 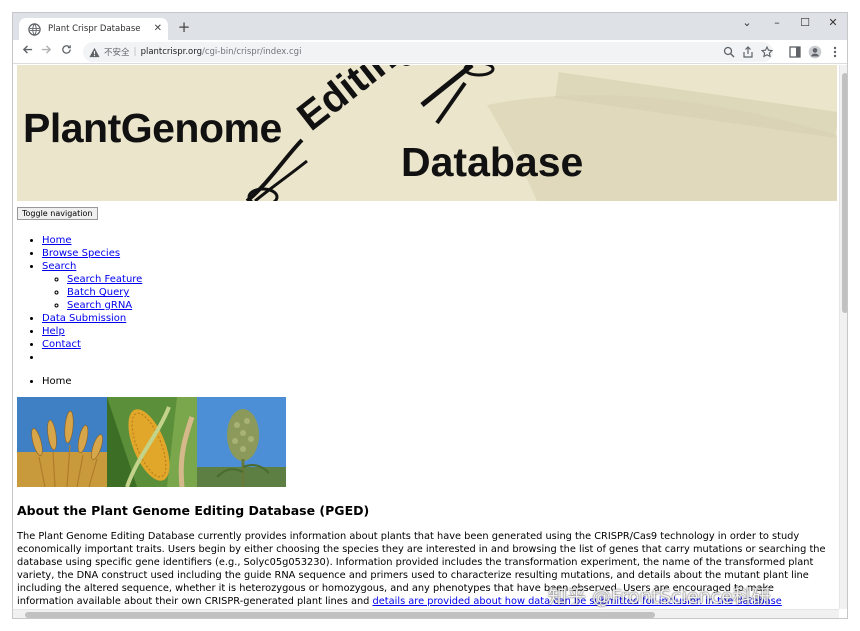 I want to click on banner-title-plantgenome: PlantGenome, so click(x=152, y=128).